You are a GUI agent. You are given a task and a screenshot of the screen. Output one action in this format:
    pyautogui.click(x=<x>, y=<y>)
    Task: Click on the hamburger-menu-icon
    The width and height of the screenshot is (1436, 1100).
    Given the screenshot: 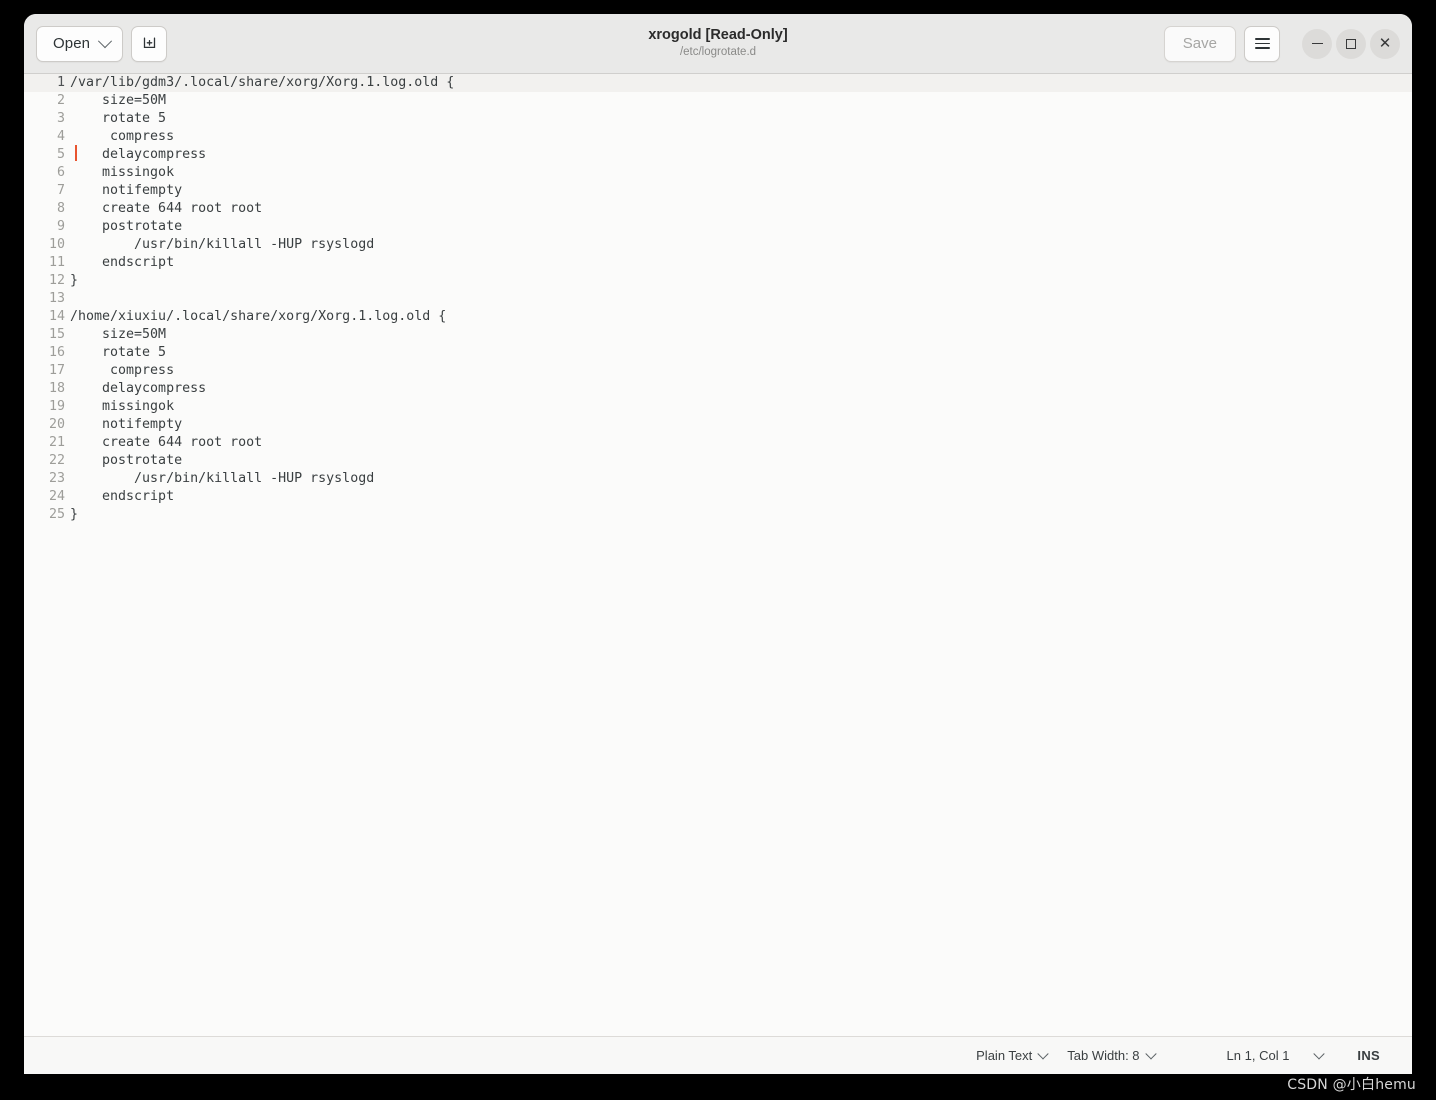 What is the action you would take?
    pyautogui.click(x=1262, y=38)
    